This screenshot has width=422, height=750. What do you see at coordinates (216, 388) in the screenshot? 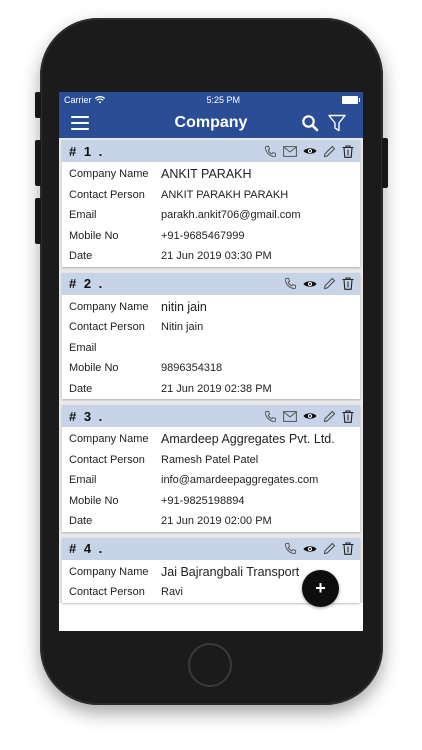
I see `date-value: 21 Jun 2019 02:38 PM` at bounding box center [216, 388].